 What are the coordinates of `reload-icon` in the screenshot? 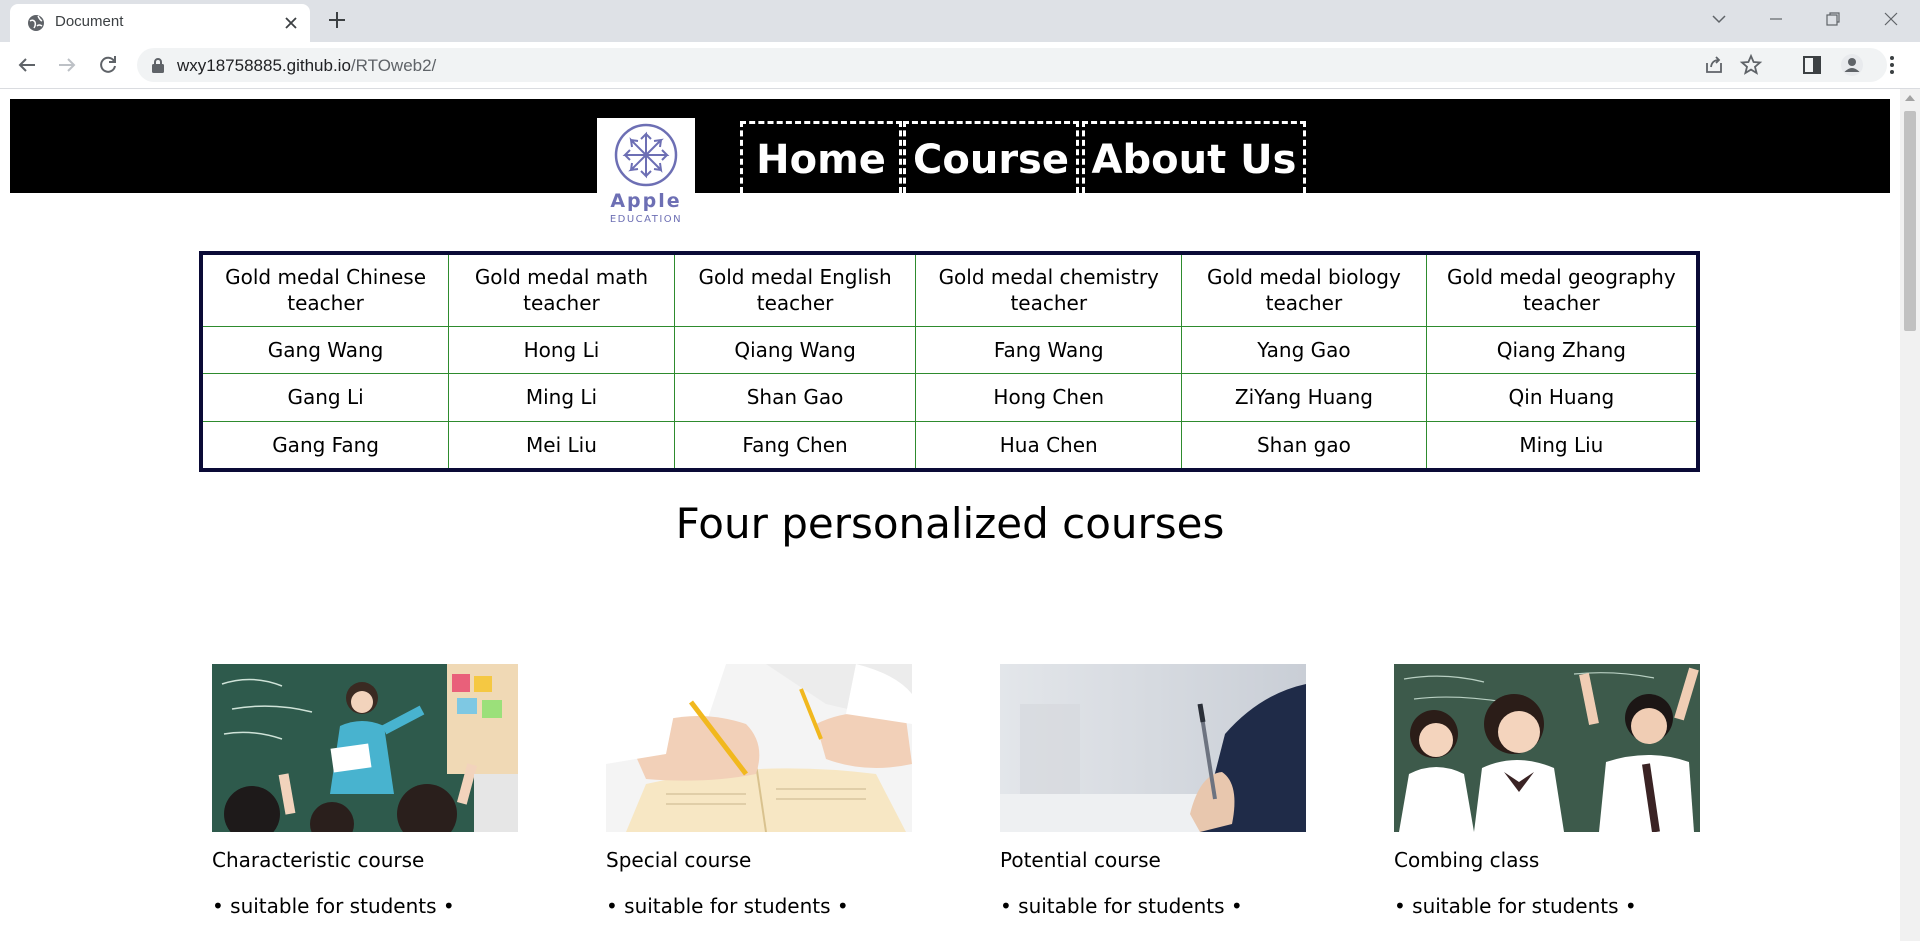 It's located at (108, 65).